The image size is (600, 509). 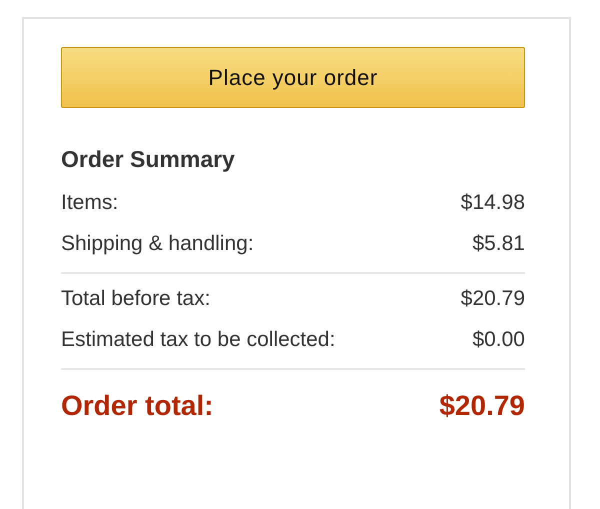 I want to click on row-value: $20.79, so click(x=492, y=299).